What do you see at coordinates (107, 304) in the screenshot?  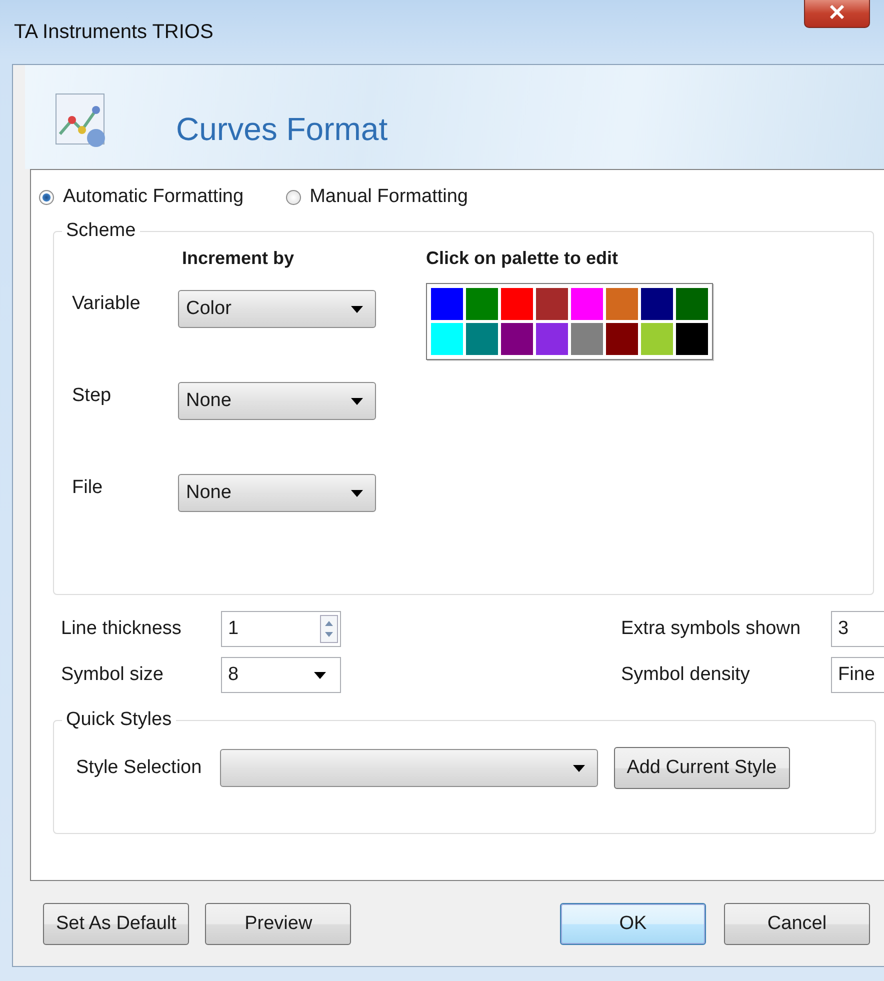 I see `field-label: Variable` at bounding box center [107, 304].